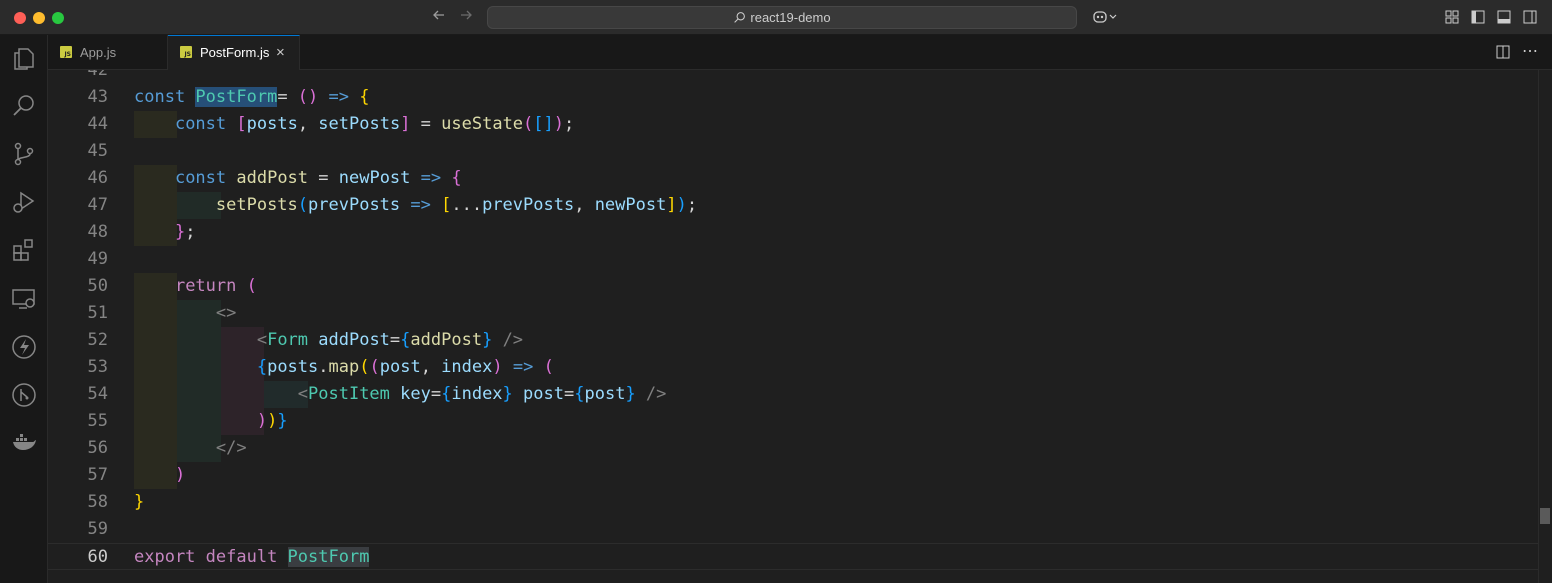 The width and height of the screenshot is (1552, 583). Describe the element at coordinates (280, 52) in the screenshot. I see `close-icon: ×` at that location.